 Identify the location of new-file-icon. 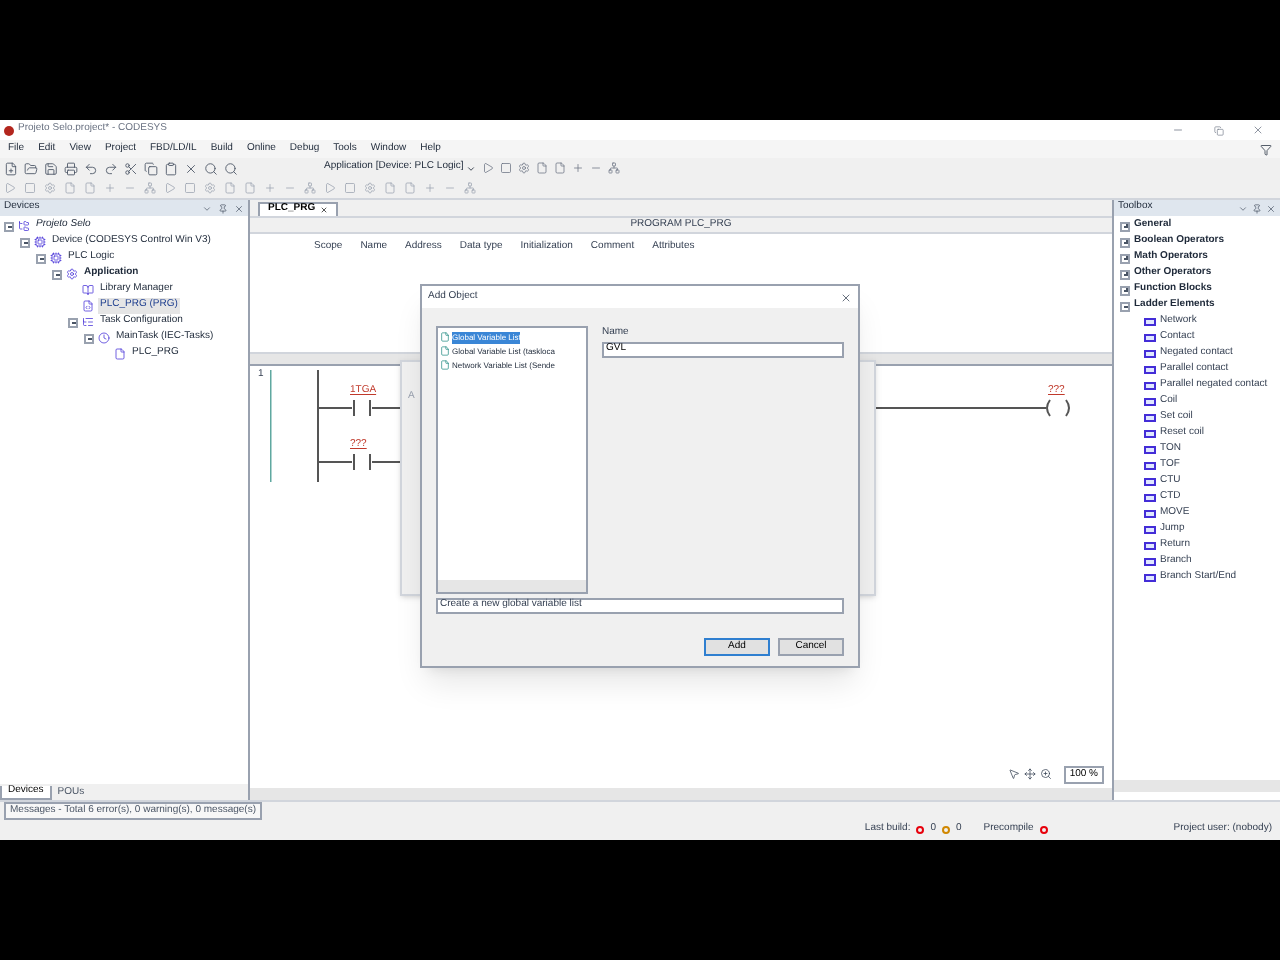
(11, 168).